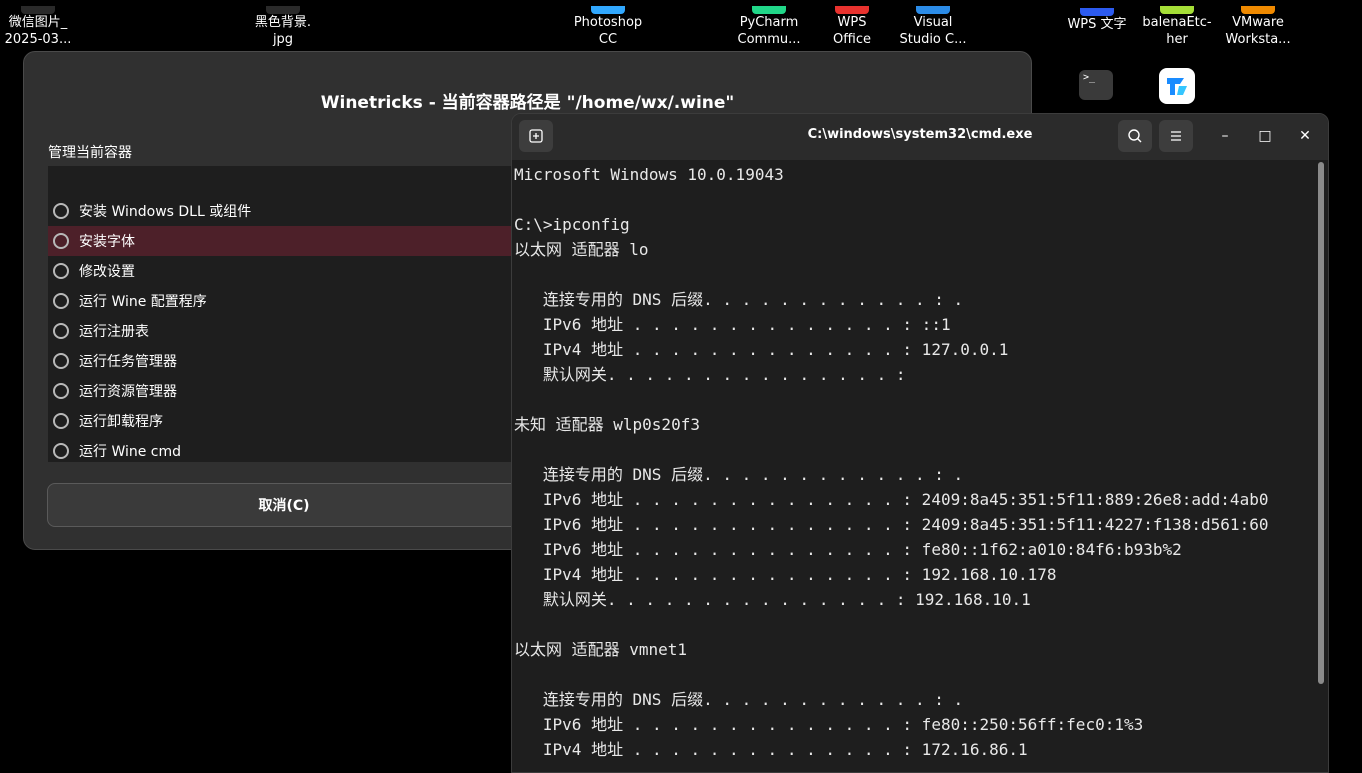 The image size is (1362, 773). What do you see at coordinates (608, 10) in the screenshot?
I see `photoshop-icon` at bounding box center [608, 10].